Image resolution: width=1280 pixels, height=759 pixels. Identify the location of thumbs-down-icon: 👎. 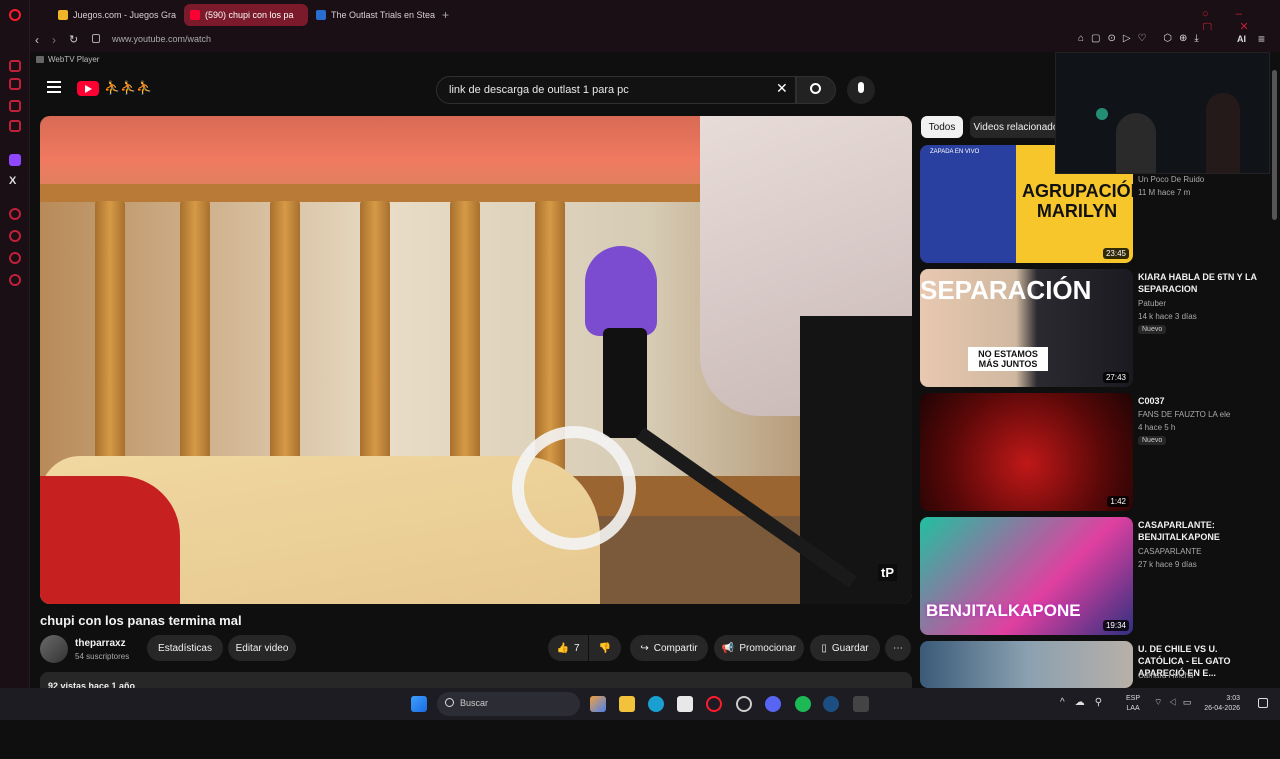
(605, 648).